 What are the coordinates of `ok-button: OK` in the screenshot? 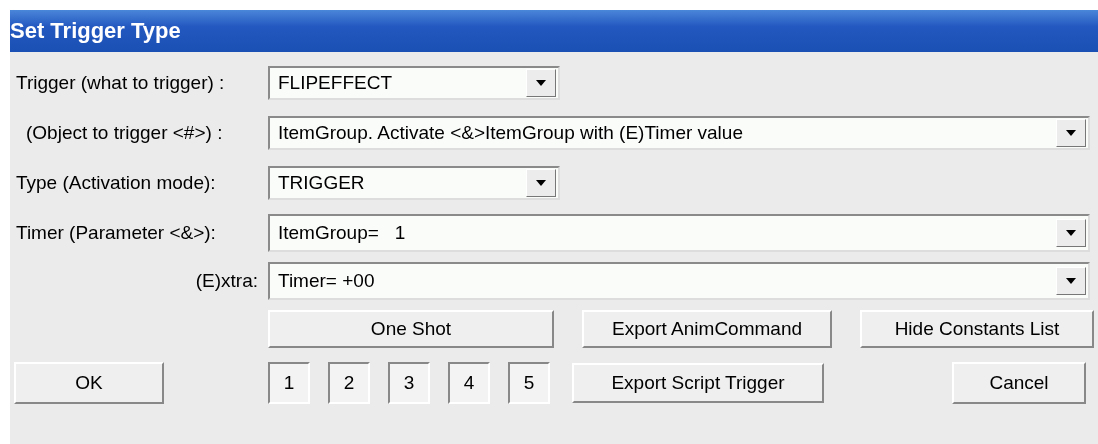 It's located at (89, 383).